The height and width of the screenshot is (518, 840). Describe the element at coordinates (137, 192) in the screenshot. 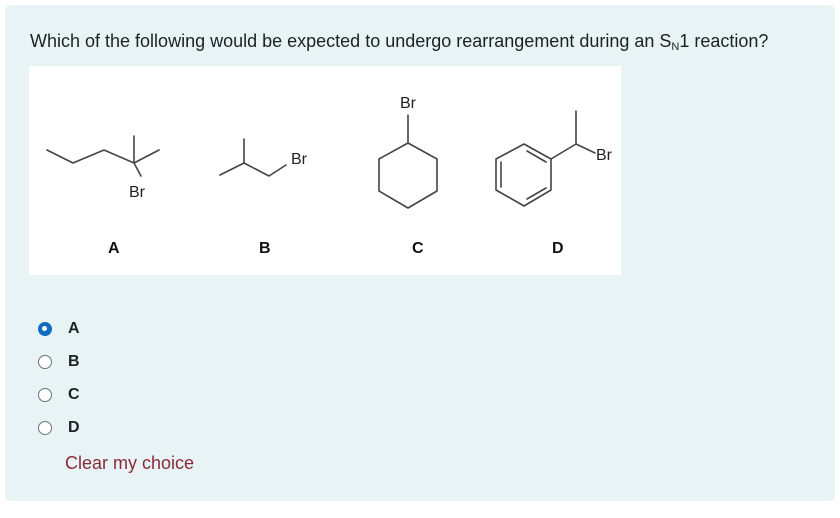

I see `molecule-a-atom-label: Br` at that location.